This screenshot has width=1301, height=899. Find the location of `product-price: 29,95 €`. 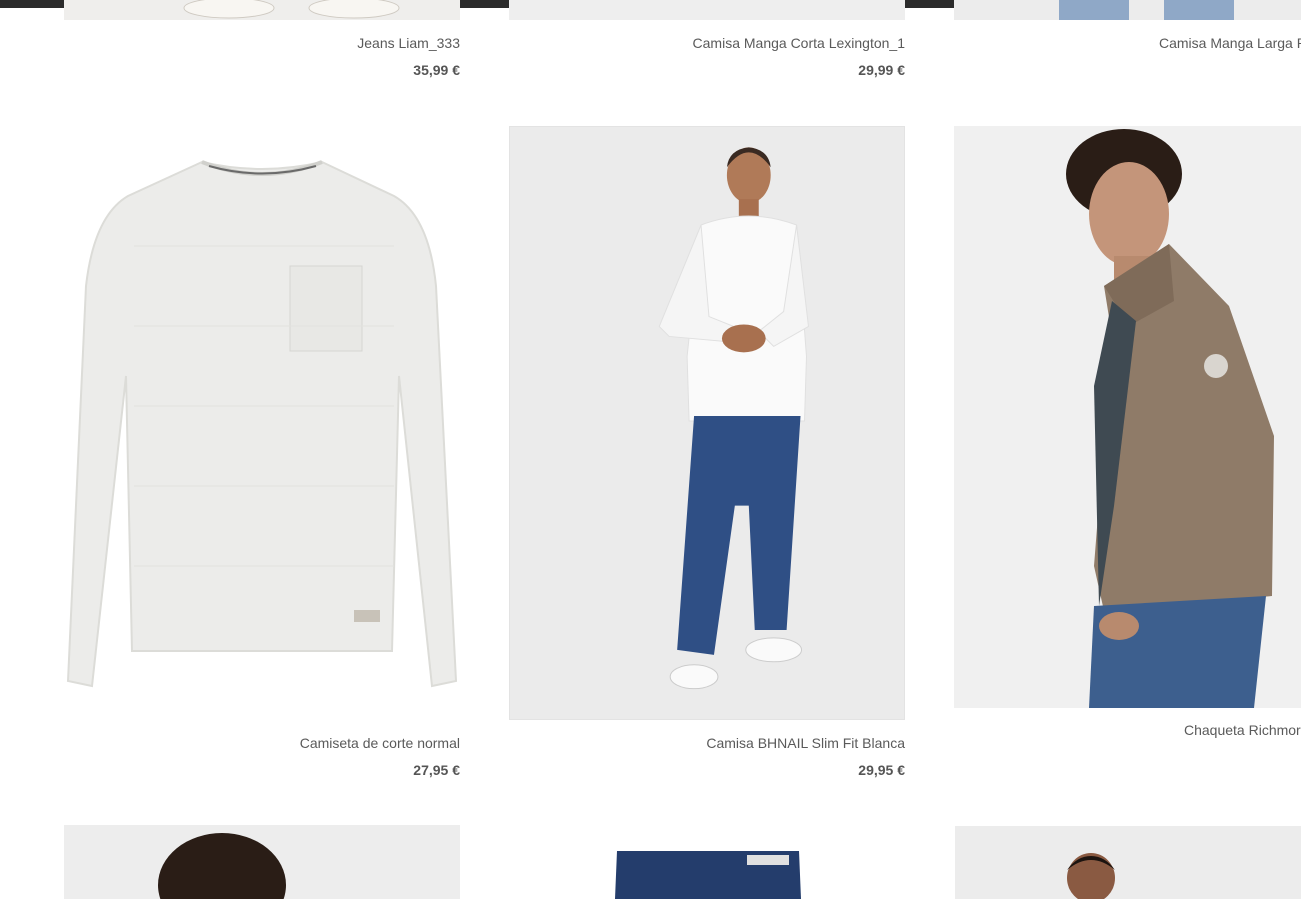

product-price: 29,95 € is located at coordinates (881, 770).